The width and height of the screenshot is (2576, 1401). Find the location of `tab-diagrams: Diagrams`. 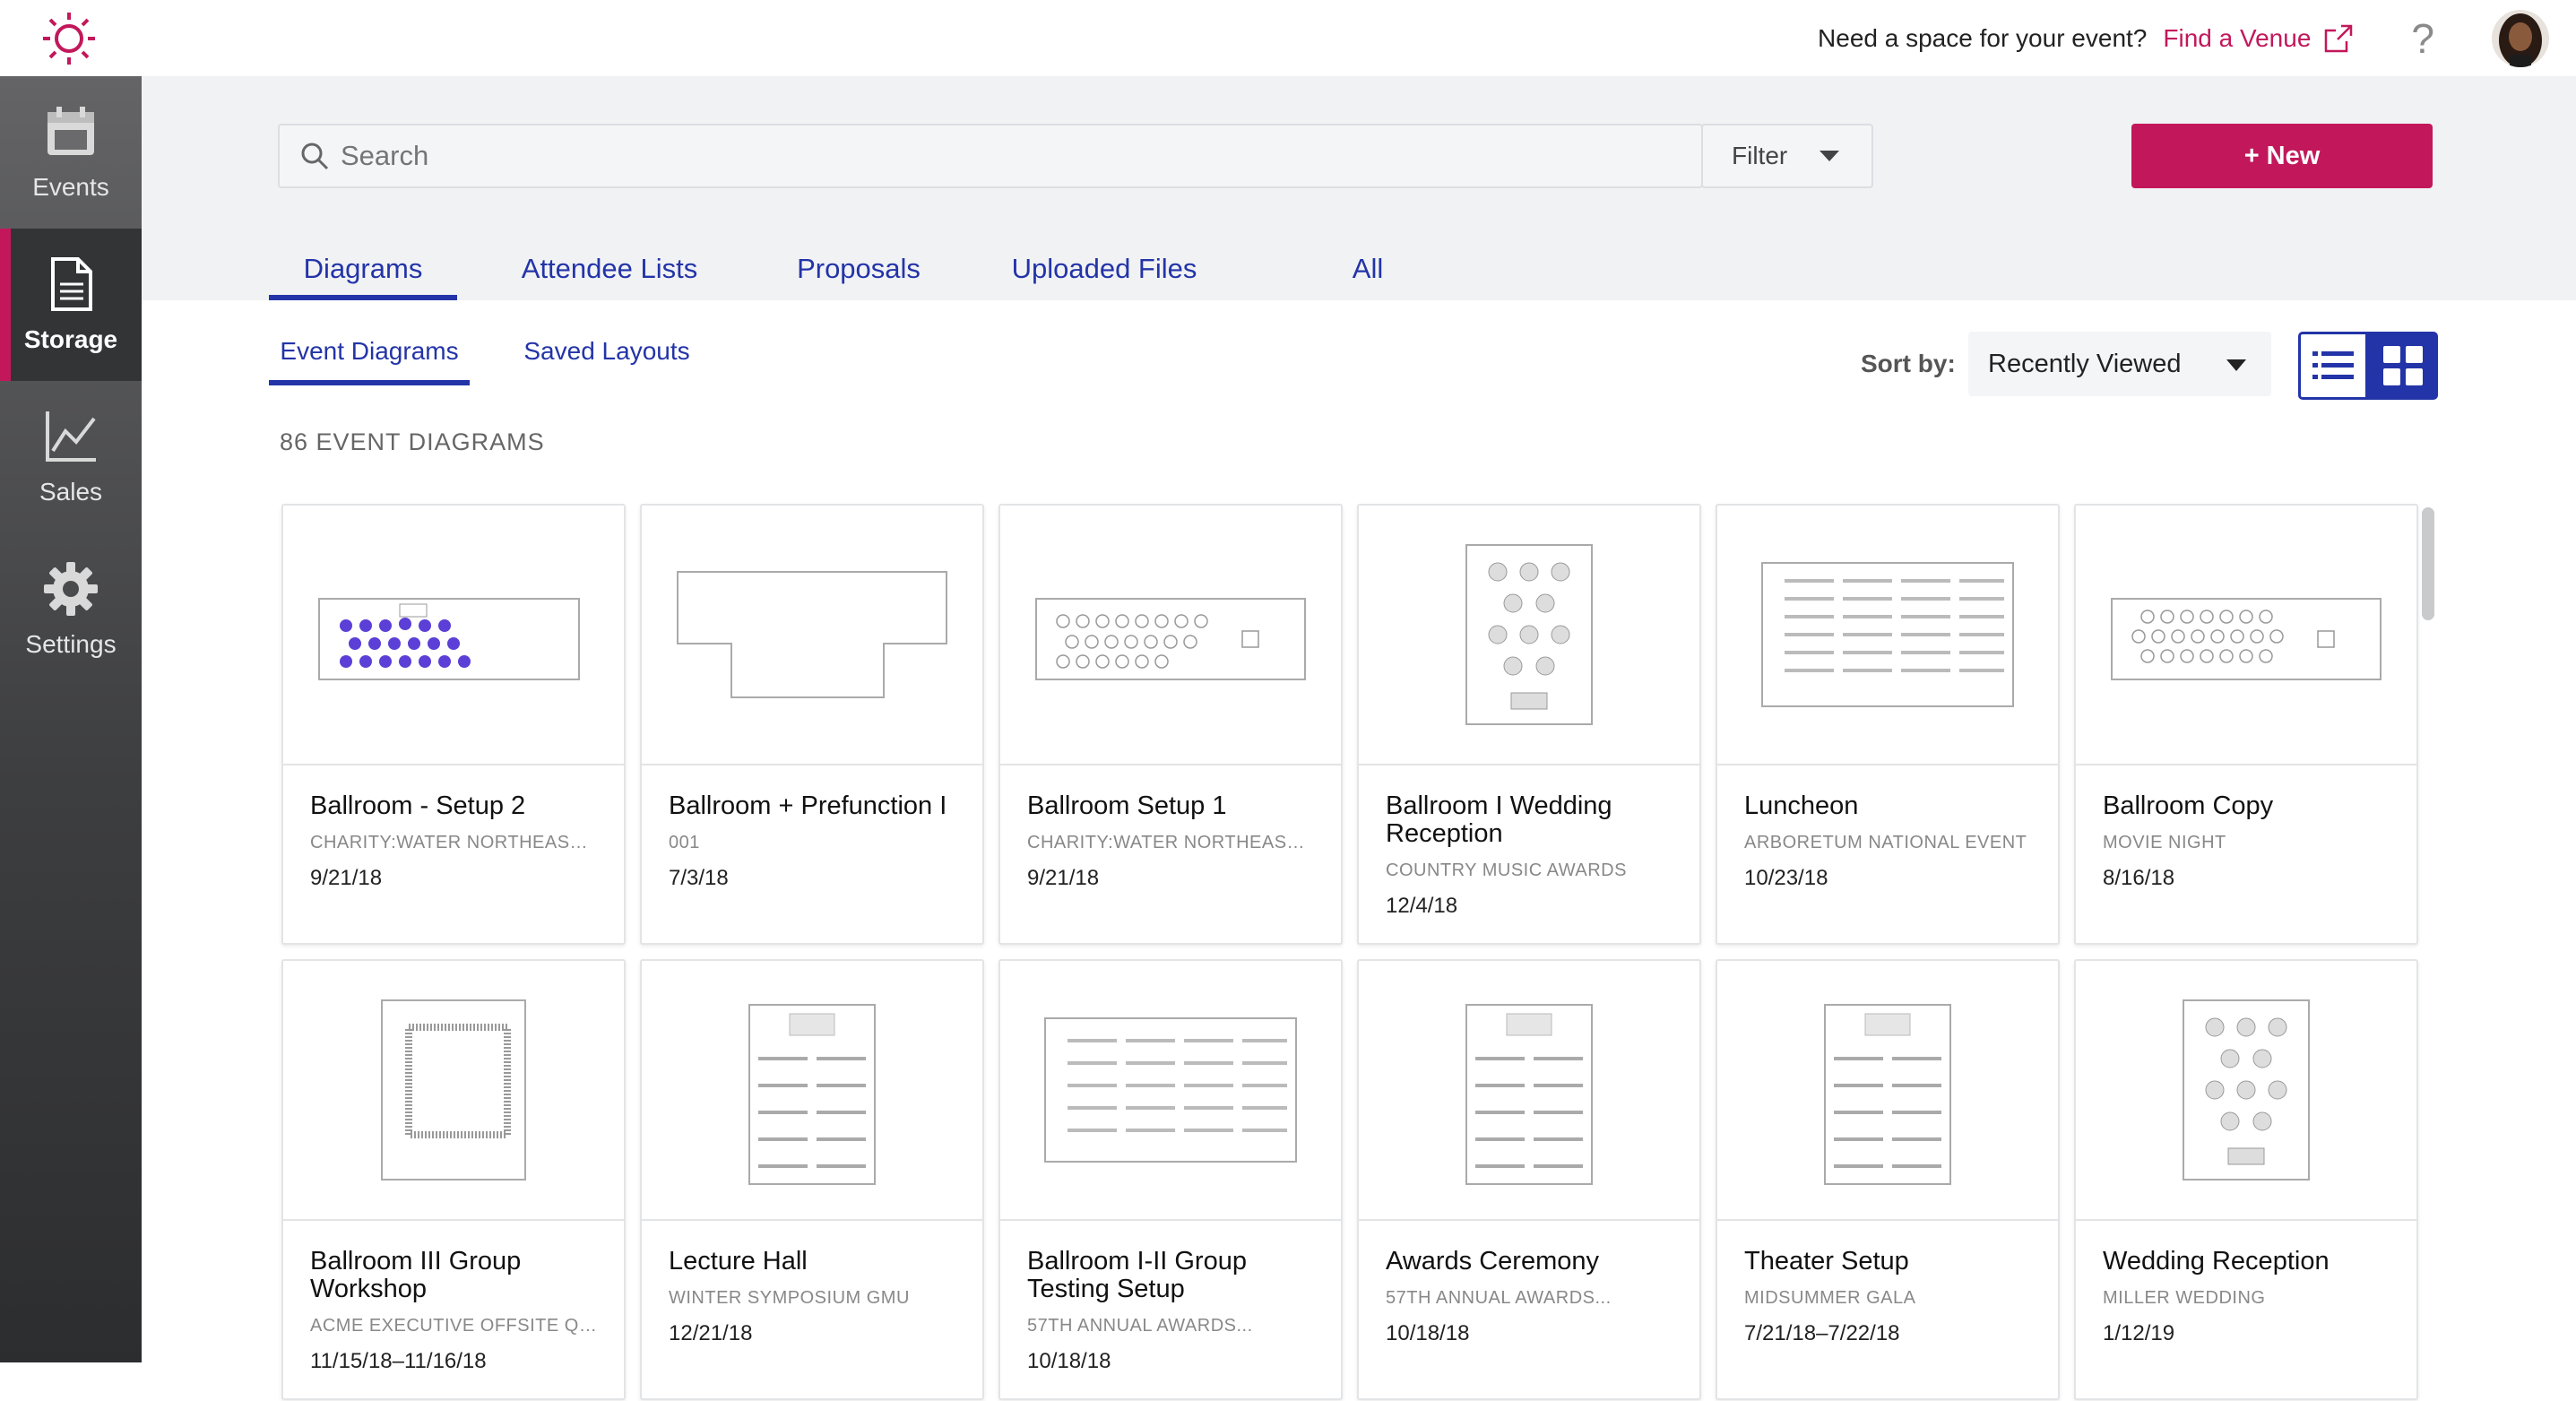

tab-diagrams: Diagrams is located at coordinates (363, 271).